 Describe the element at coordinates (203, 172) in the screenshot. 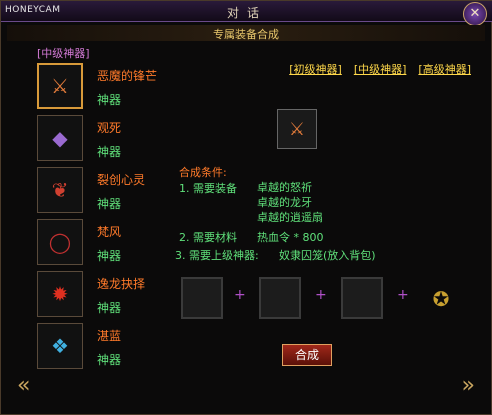

I see `conditions-title: 合成条件:` at that location.